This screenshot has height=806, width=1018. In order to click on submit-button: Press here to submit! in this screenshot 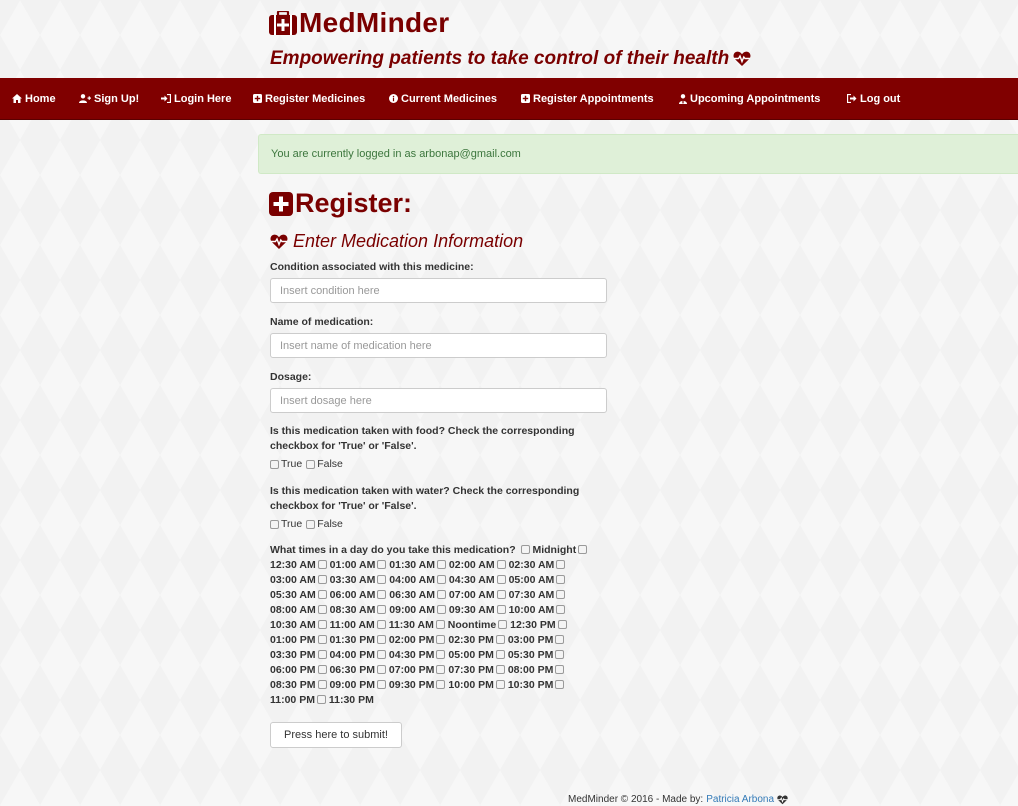, I will do `click(336, 735)`.